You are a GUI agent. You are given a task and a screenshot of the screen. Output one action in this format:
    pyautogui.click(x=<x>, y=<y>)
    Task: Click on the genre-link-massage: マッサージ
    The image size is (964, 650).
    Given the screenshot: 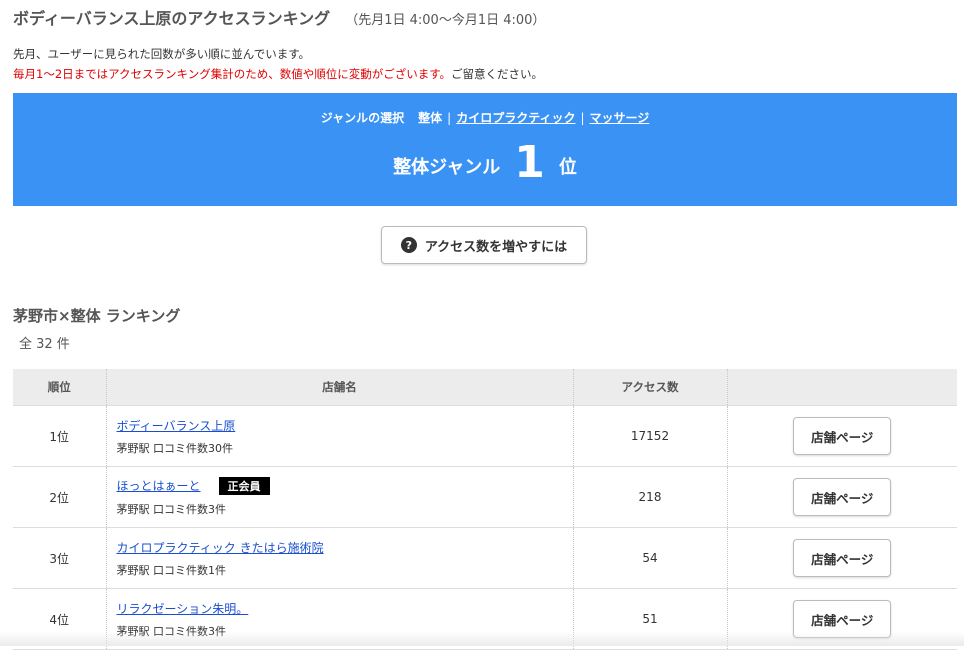 What is the action you would take?
    pyautogui.click(x=620, y=118)
    